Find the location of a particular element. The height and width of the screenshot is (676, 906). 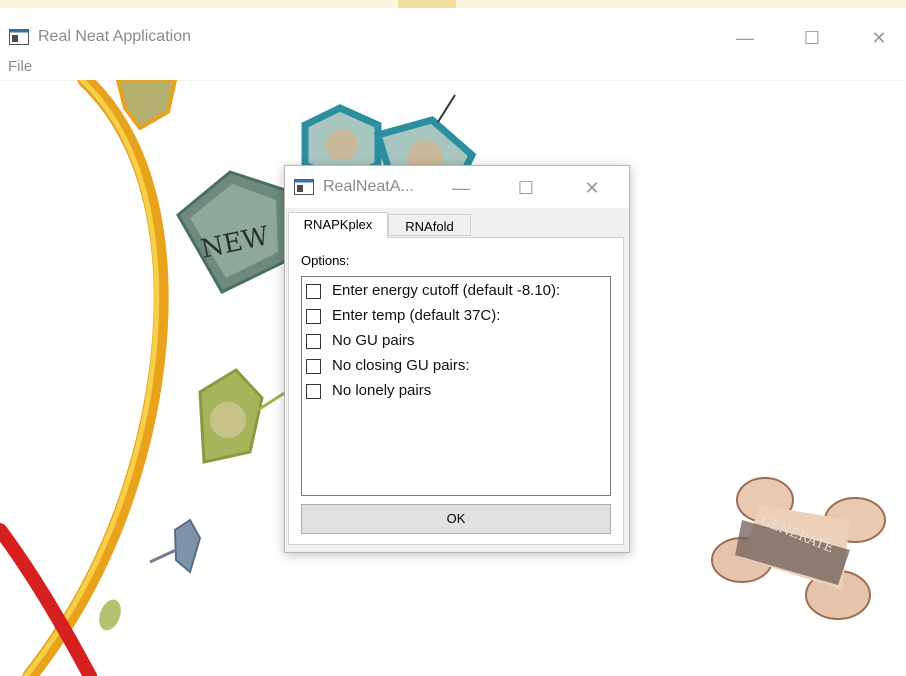

option-temp: Enter temp (default 37C): is located at coordinates (456, 317).